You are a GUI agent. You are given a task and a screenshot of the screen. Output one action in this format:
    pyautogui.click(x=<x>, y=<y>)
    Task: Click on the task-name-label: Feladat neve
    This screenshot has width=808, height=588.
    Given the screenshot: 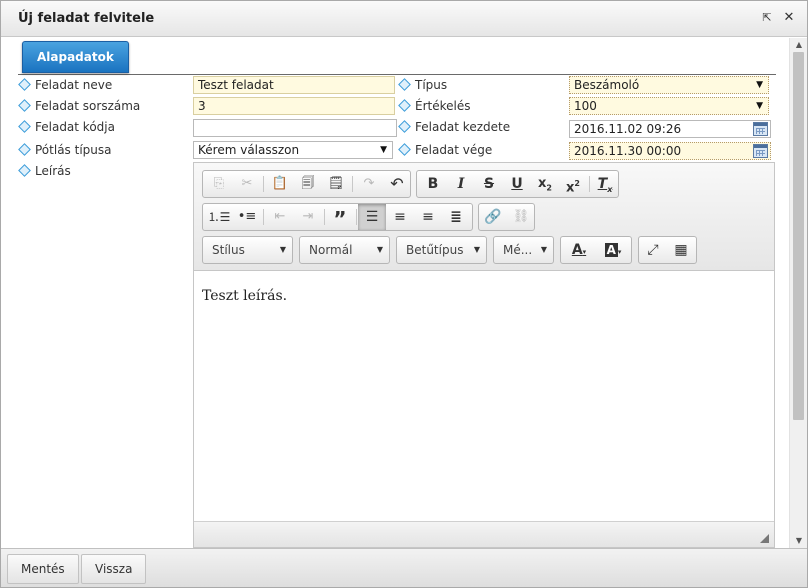 What is the action you would take?
    pyautogui.click(x=65, y=85)
    